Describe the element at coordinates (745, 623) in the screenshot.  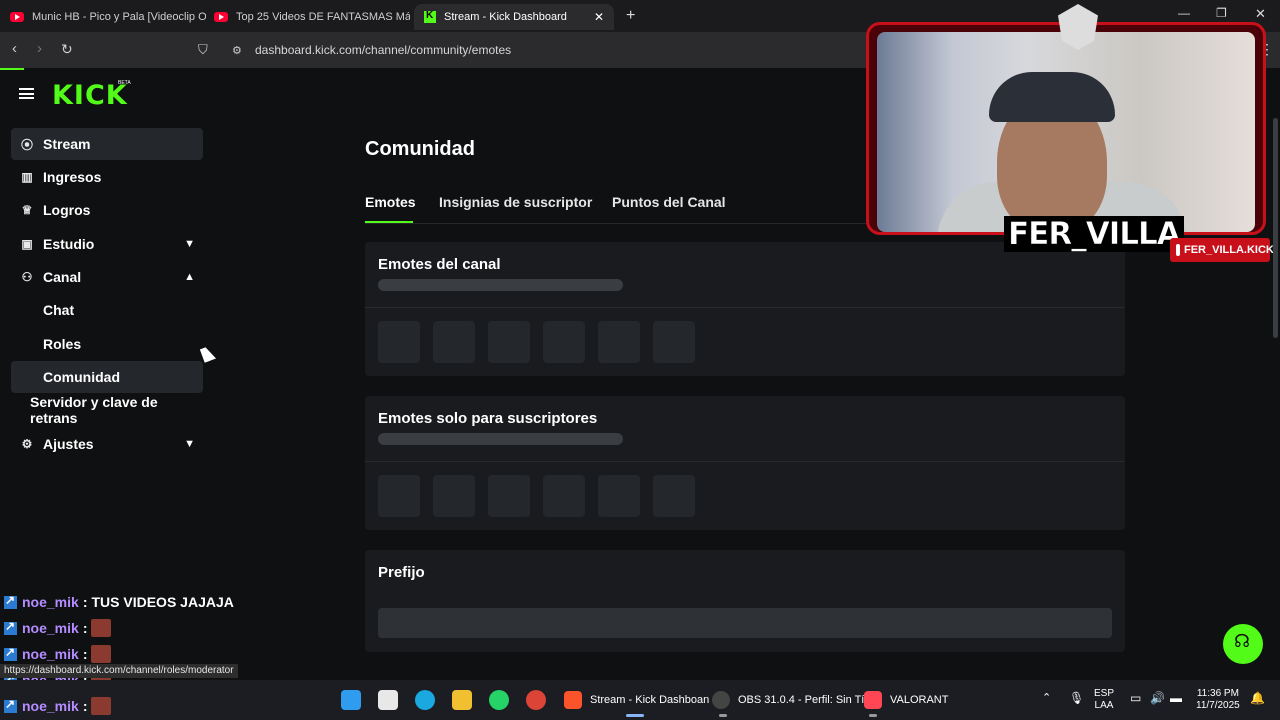
I see `prefix-input` at that location.